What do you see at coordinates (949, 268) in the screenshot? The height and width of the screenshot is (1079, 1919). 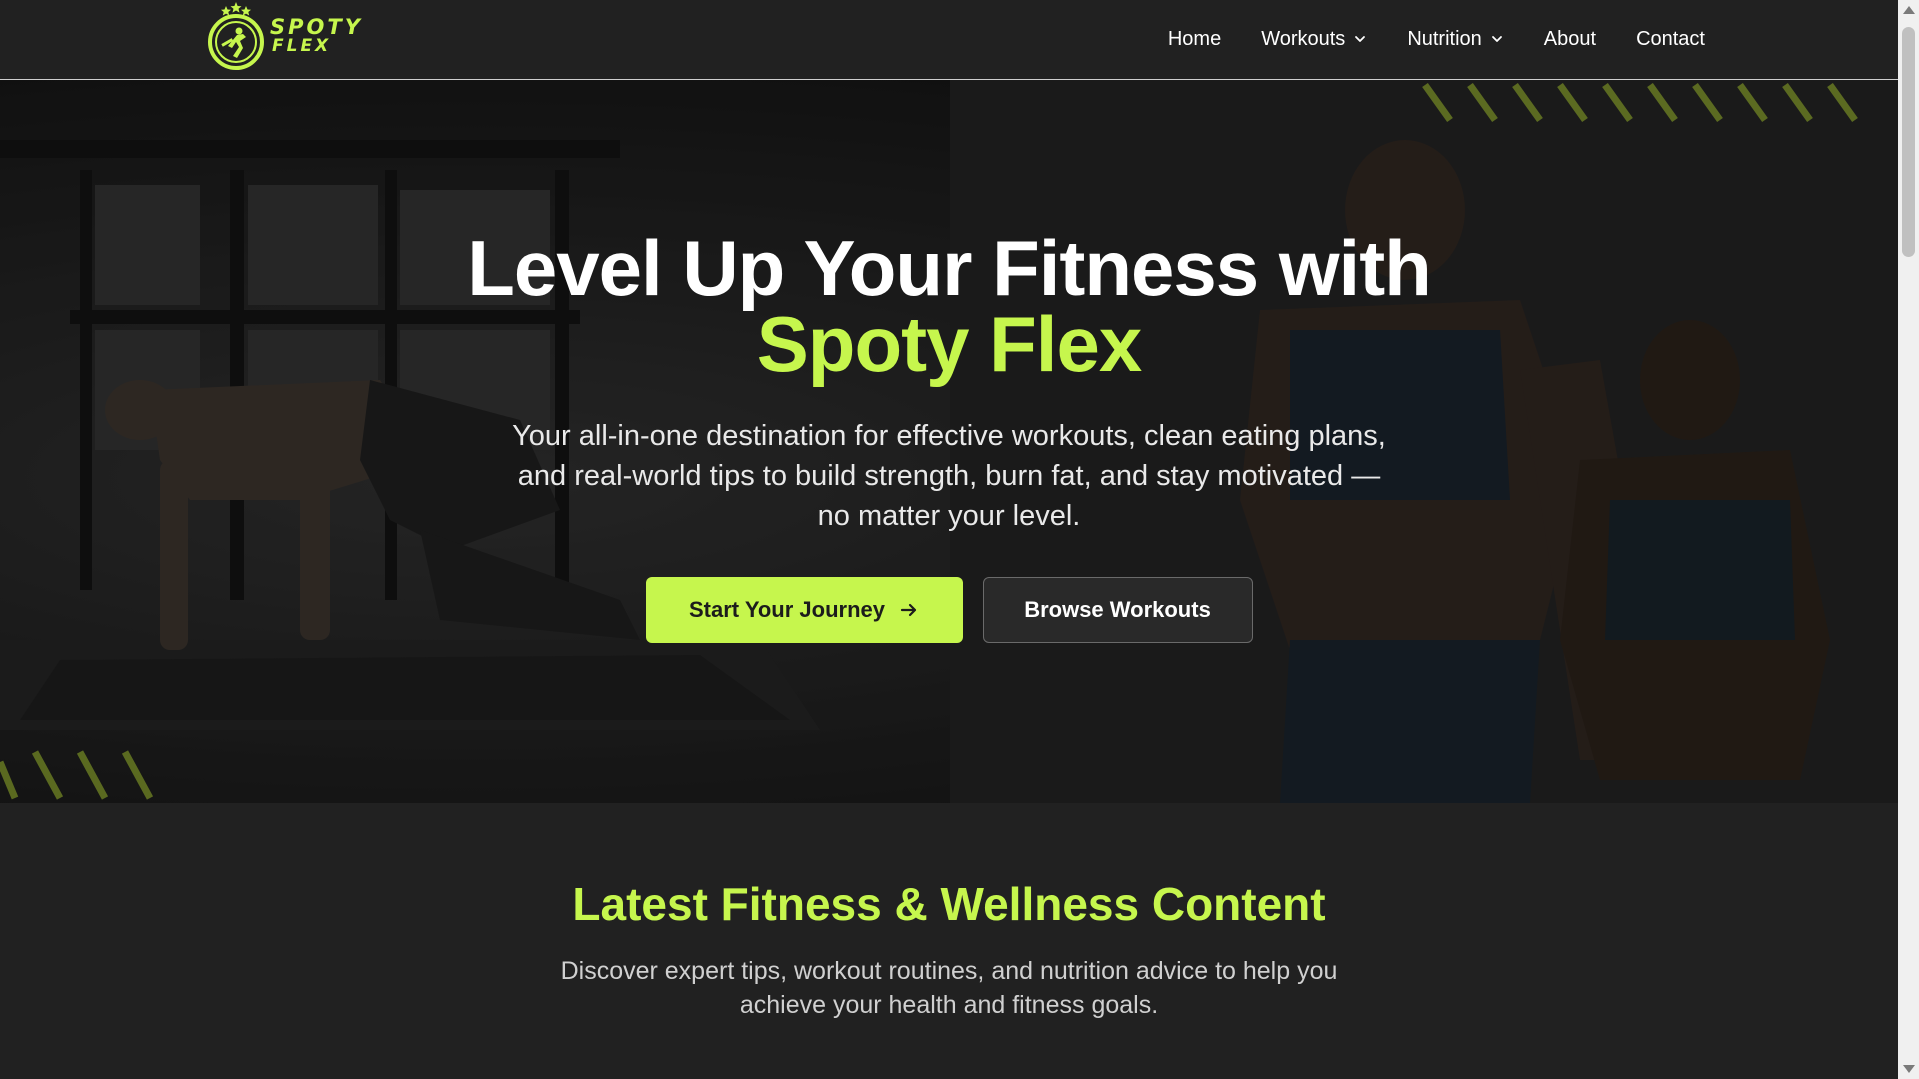 I see `hero-title-line1: Level Up Your Fitness with` at bounding box center [949, 268].